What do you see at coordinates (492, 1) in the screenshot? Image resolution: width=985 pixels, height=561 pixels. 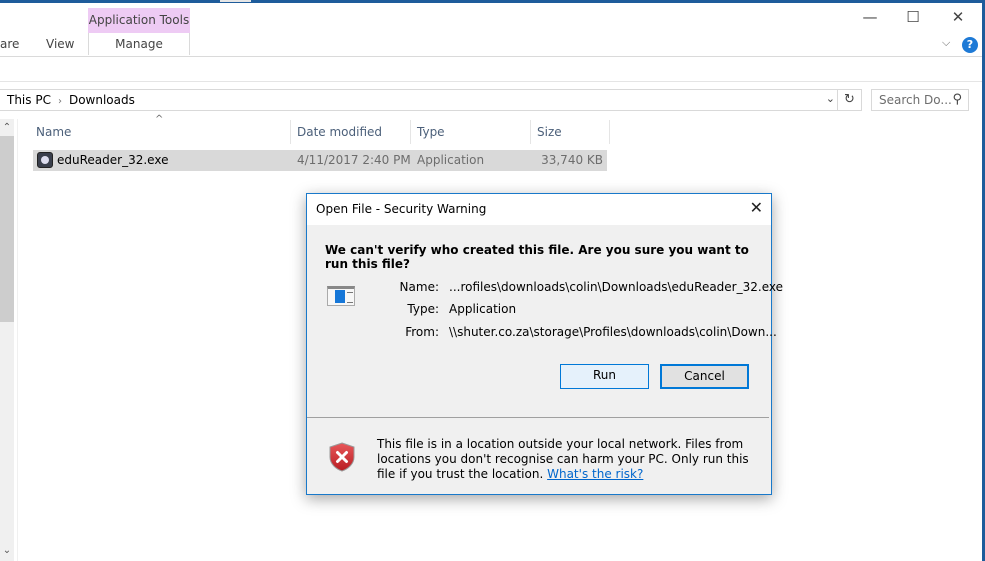 I see `window-top-border` at bounding box center [492, 1].